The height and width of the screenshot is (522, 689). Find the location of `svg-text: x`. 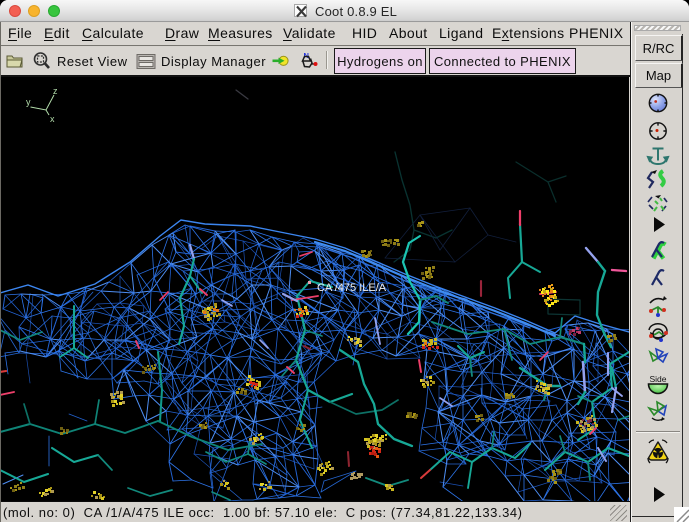

svg-text: x is located at coordinates (52, 119).